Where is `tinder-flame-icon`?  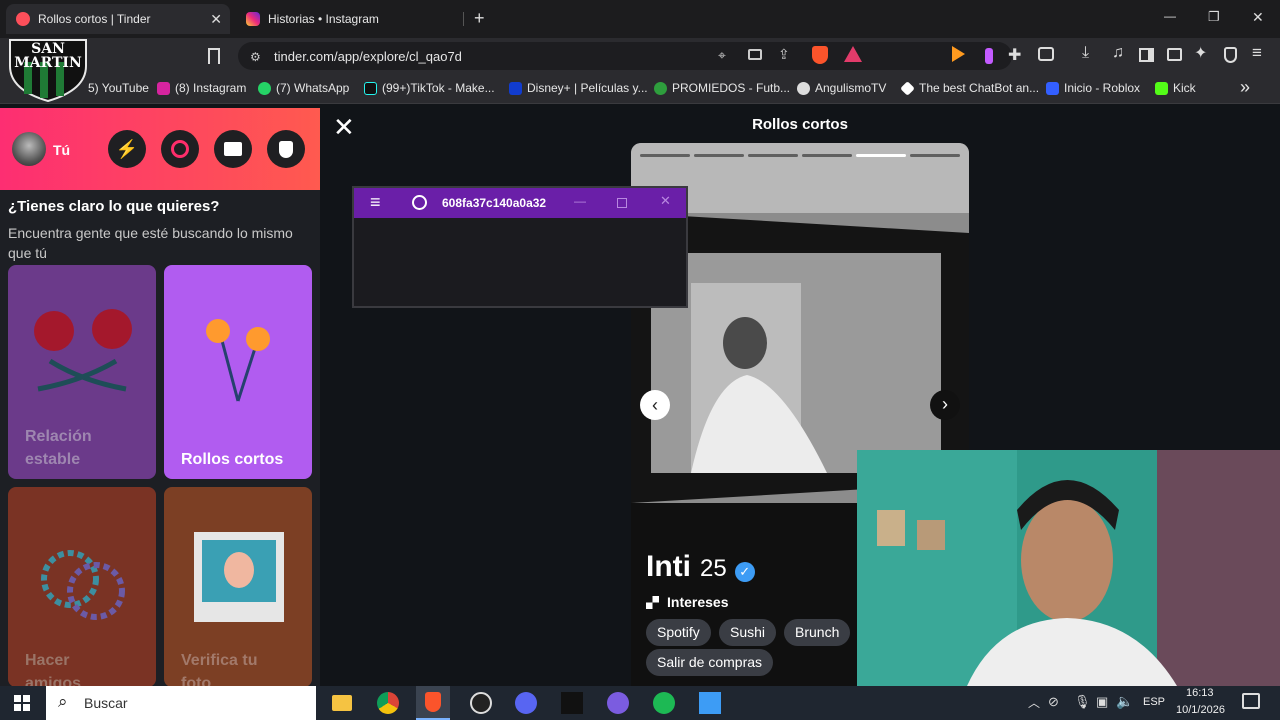 tinder-flame-icon is located at coordinates (23, 19).